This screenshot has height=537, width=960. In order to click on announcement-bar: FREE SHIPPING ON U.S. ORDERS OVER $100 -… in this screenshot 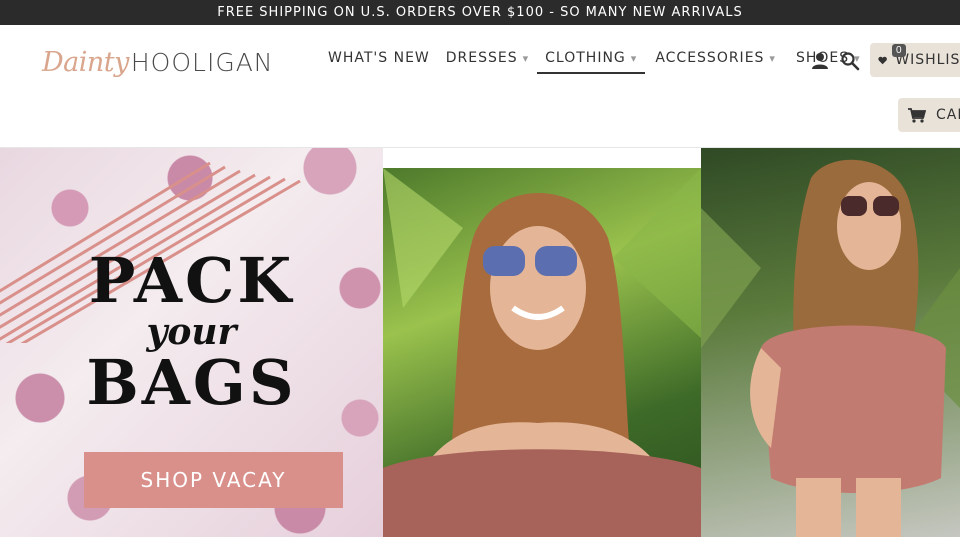, I will do `click(480, 12)`.